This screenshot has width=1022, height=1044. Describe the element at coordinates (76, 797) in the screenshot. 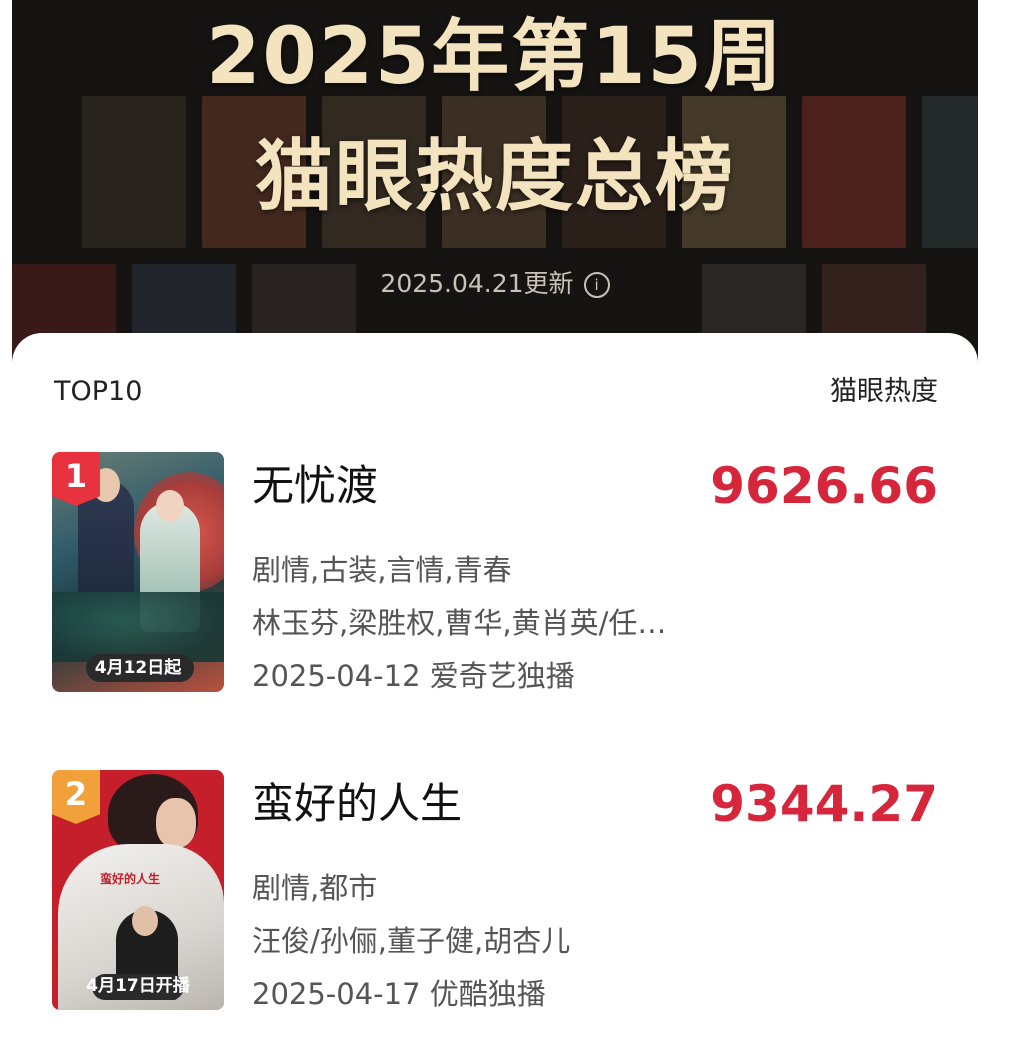

I see `rank-badge: 2` at that location.